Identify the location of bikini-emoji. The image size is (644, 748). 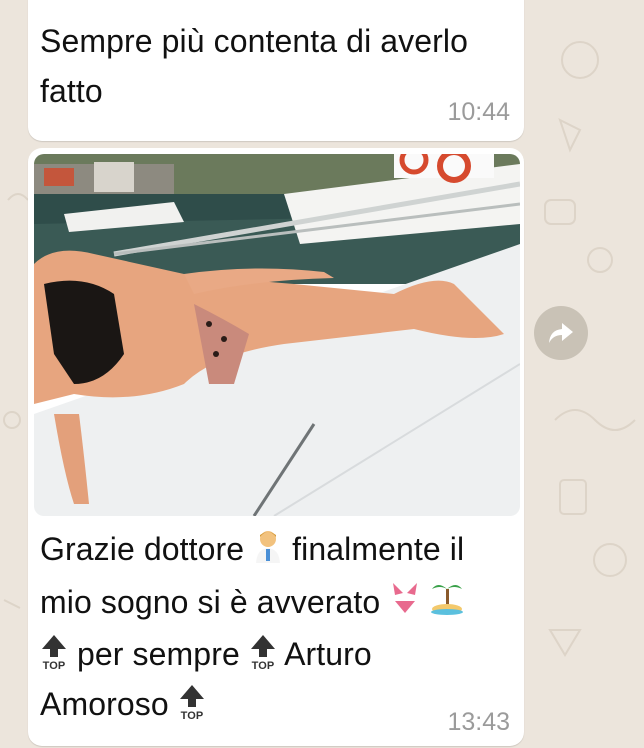
(405, 604).